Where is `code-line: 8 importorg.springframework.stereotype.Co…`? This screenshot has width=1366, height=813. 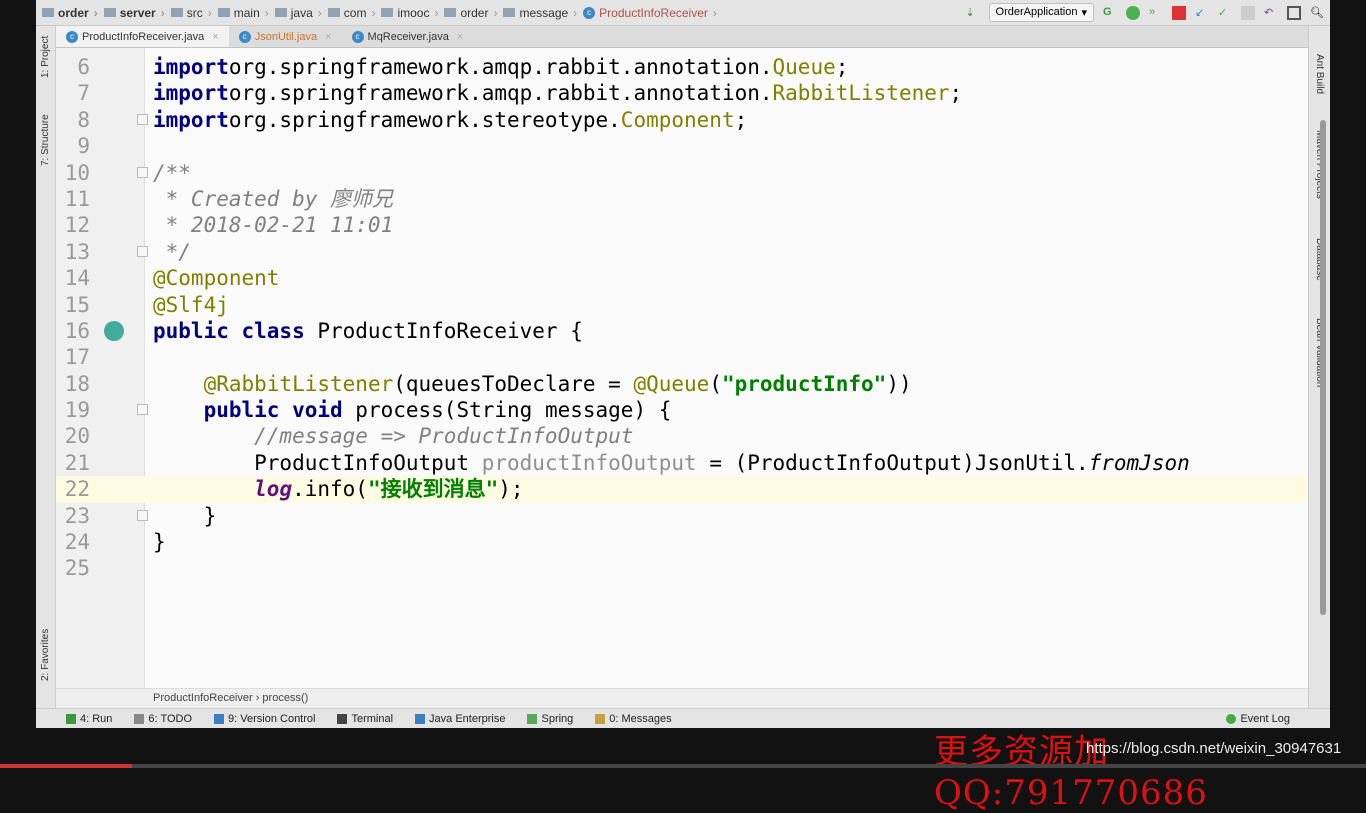 code-line: 8 importorg.springframework.stereotype.Co… is located at coordinates (682, 120).